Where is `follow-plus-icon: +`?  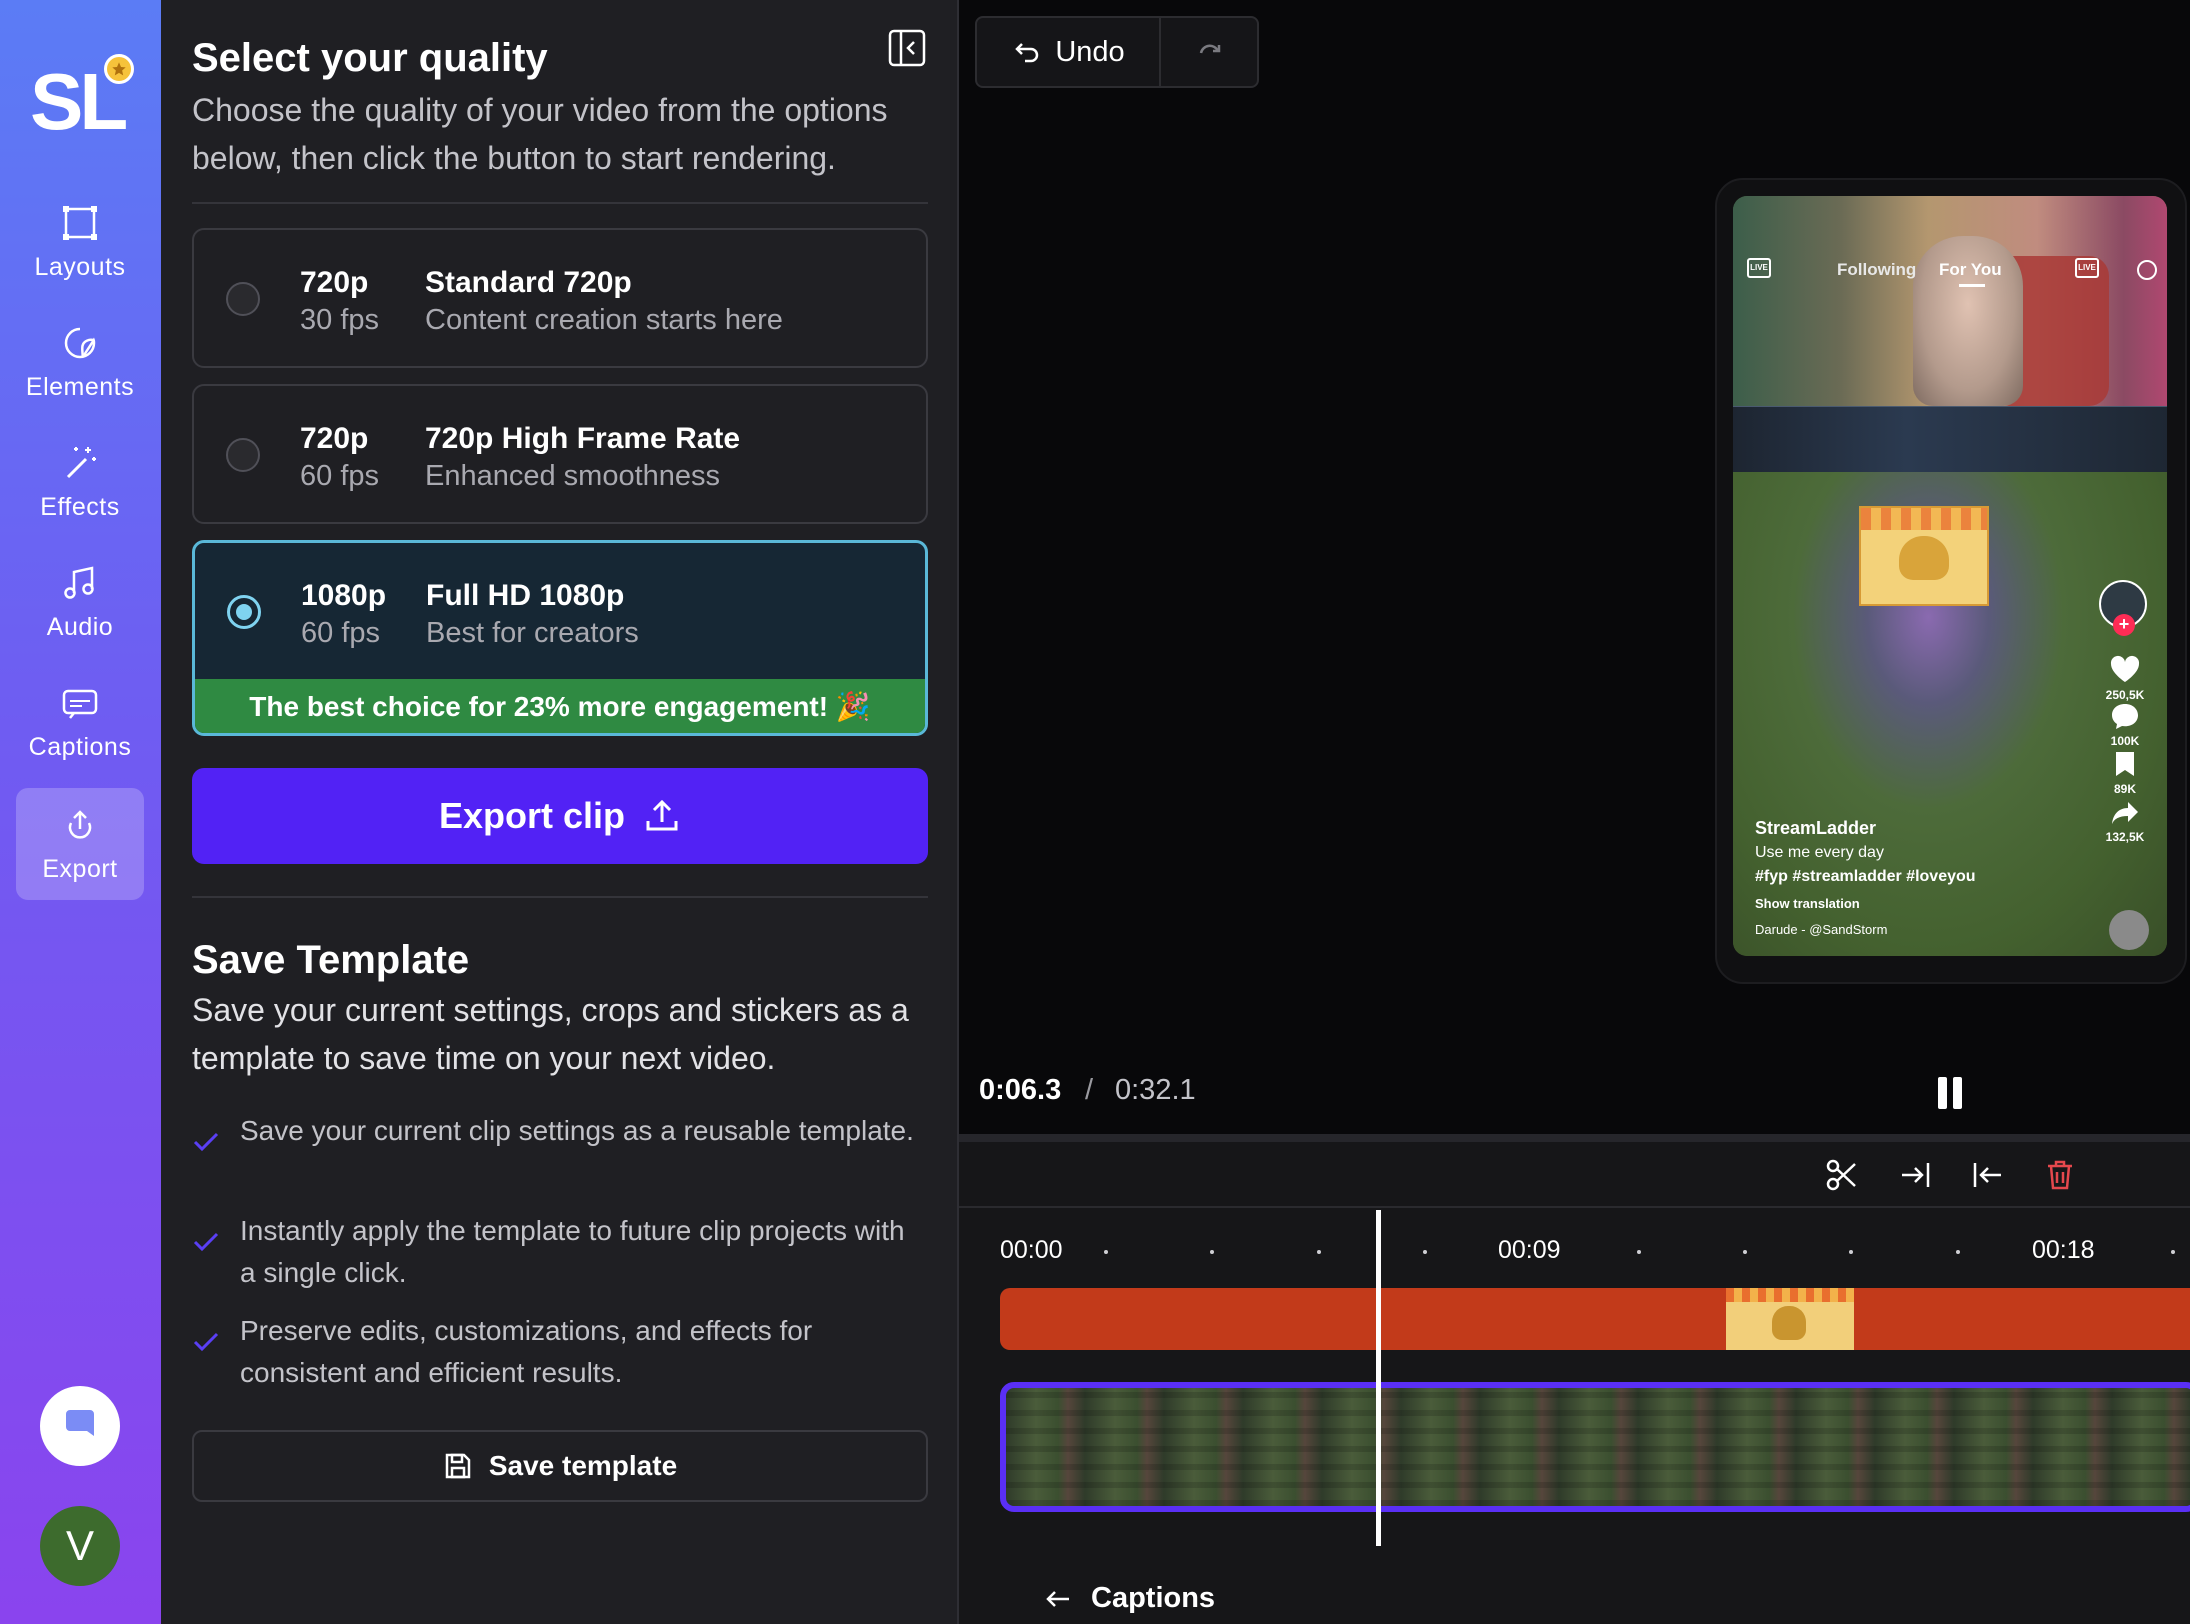 follow-plus-icon: + is located at coordinates (2124, 625).